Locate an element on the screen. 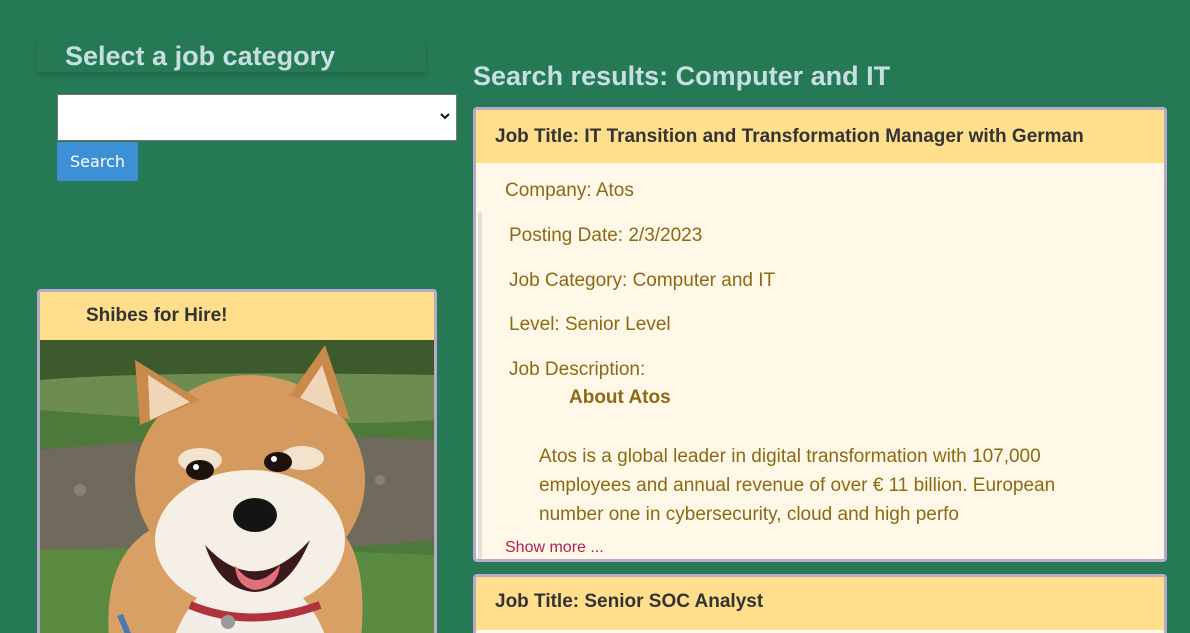  job-card: Job Title: Senior SOC Analyst is located at coordinates (820, 603).